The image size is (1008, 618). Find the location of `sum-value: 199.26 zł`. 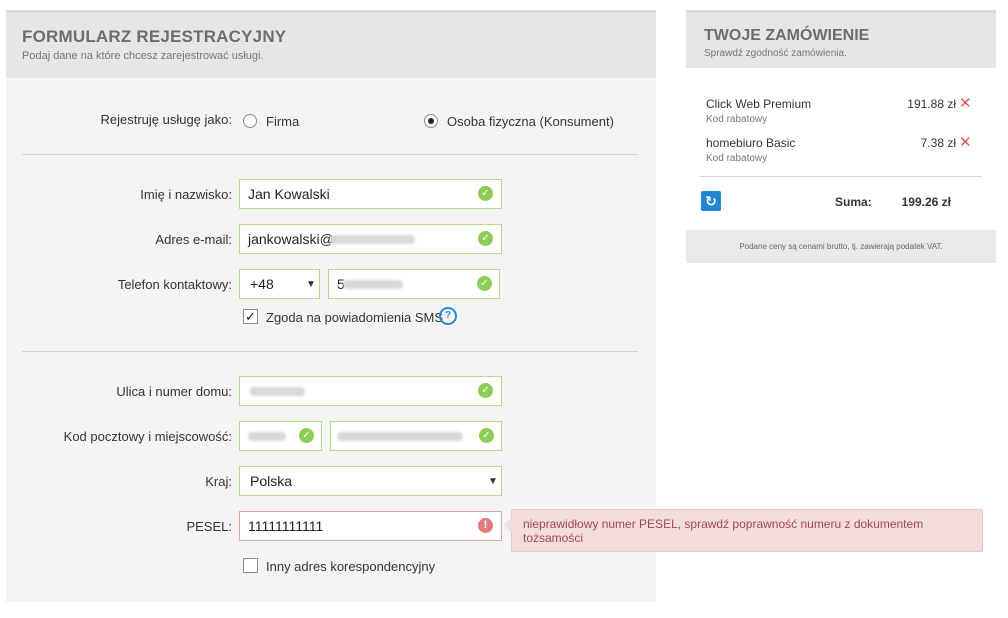

sum-value: 199.26 zł is located at coordinates (926, 202).